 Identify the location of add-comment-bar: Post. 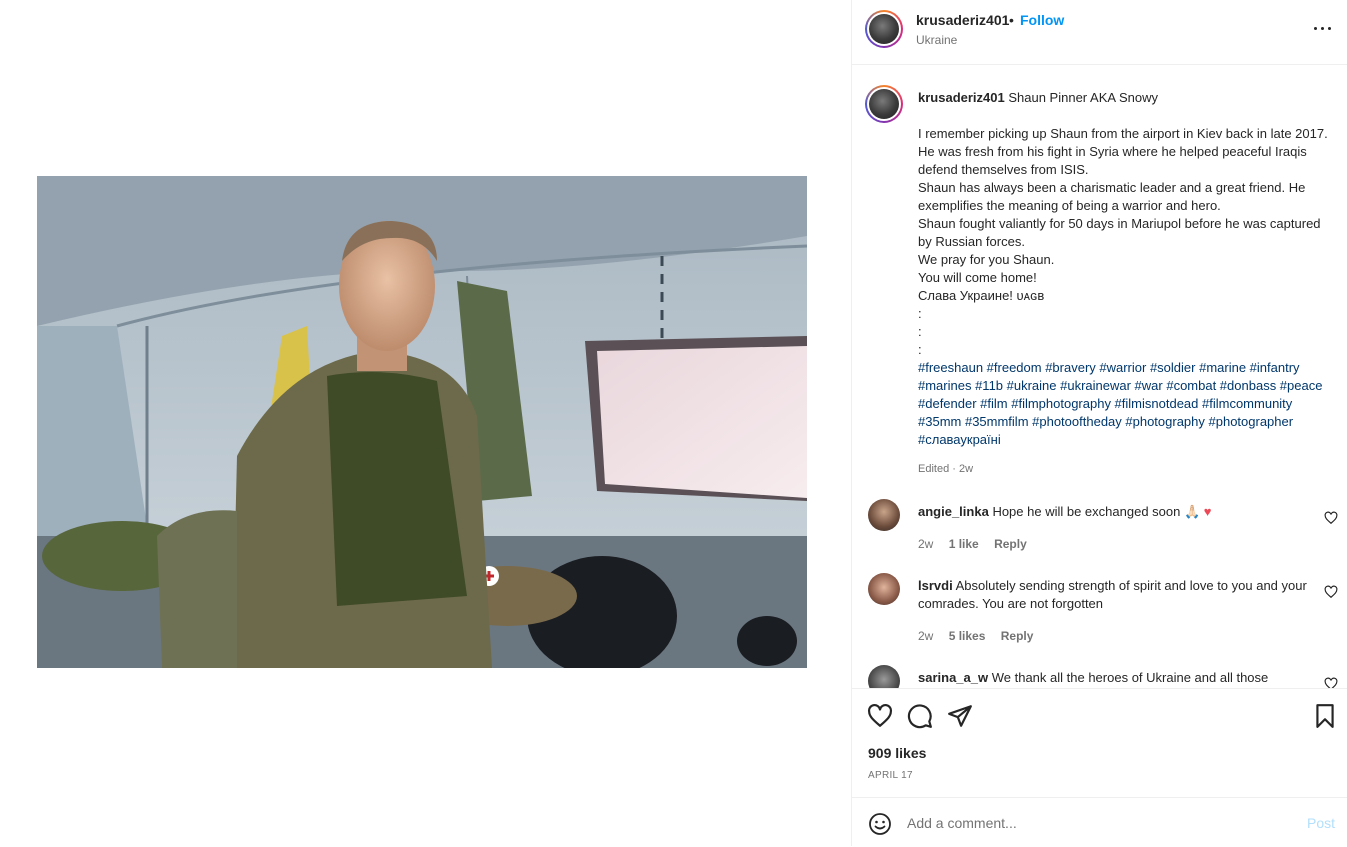
(1099, 822).